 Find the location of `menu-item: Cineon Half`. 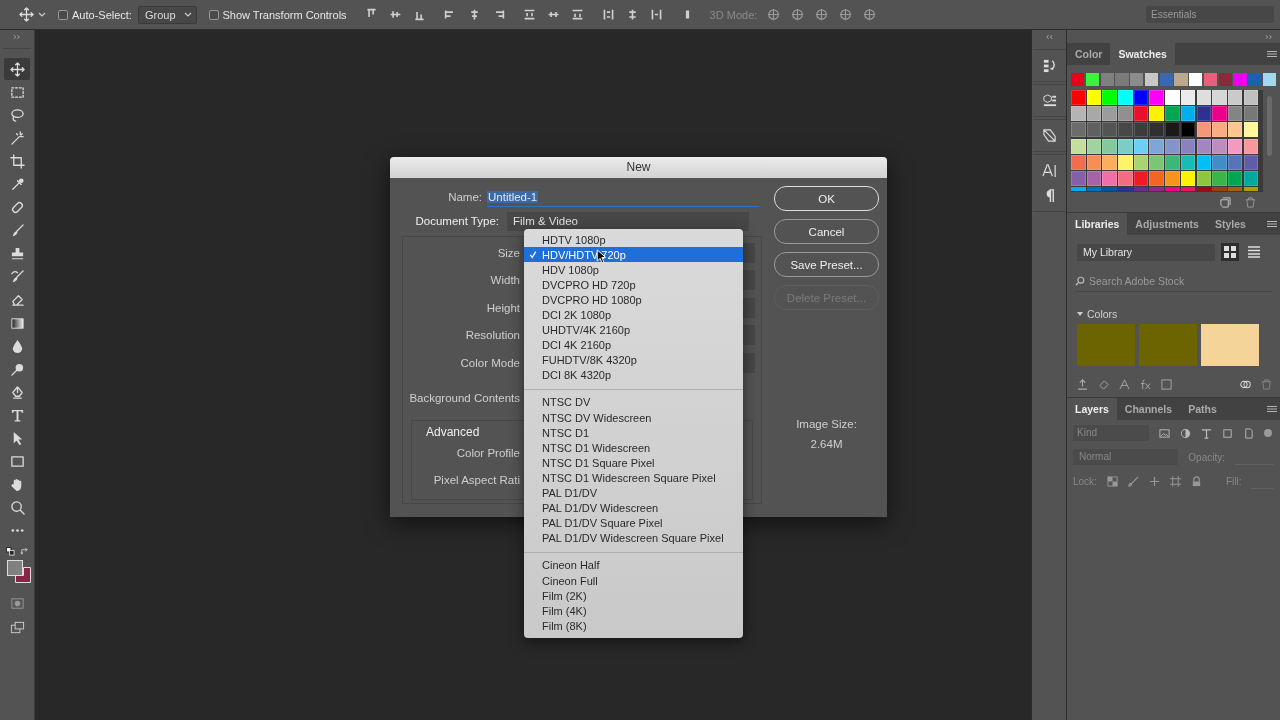

menu-item: Cineon Half is located at coordinates (633, 565).